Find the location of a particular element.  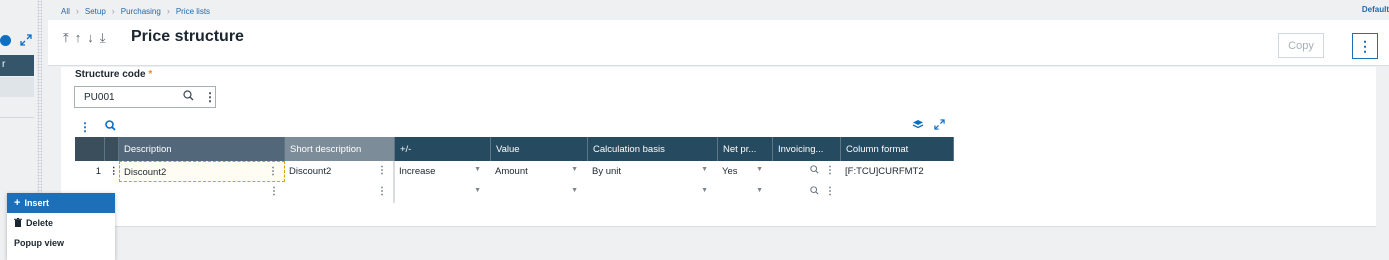

menu-item-popup-view: Popup view is located at coordinates (61, 243).